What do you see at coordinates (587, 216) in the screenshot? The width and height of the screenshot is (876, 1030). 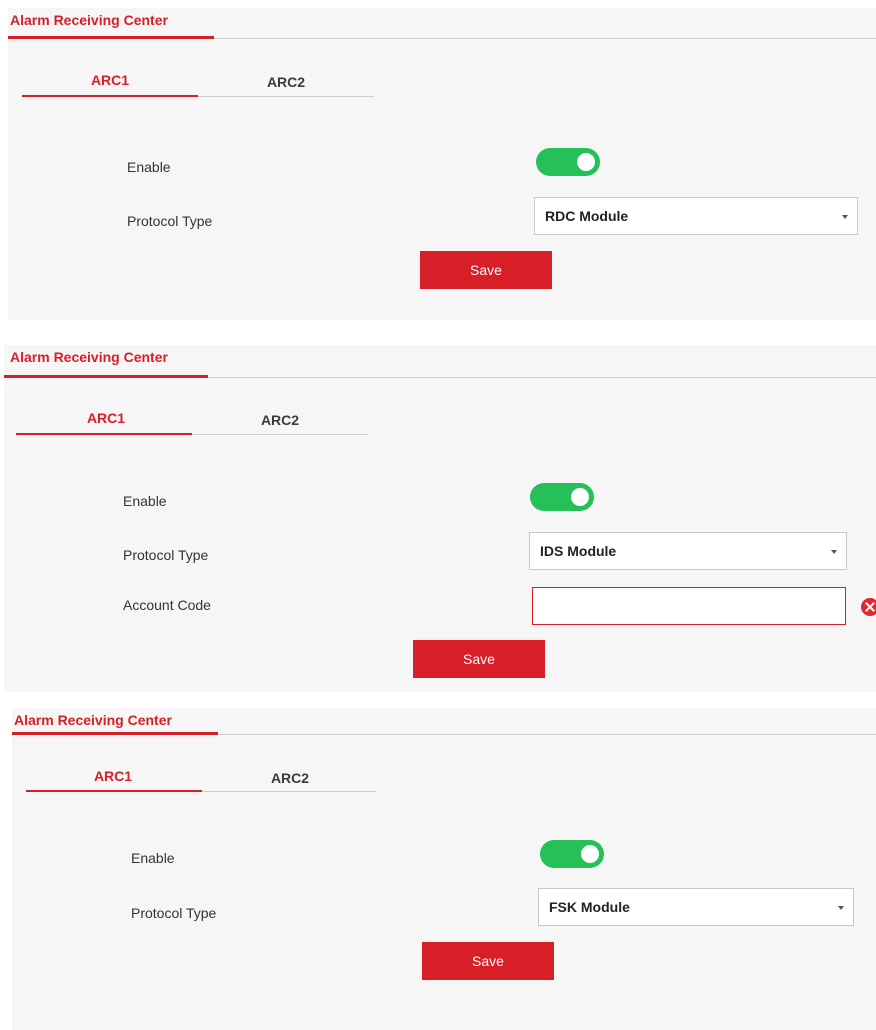 I see `protocol-type-value: RDC Module` at bounding box center [587, 216].